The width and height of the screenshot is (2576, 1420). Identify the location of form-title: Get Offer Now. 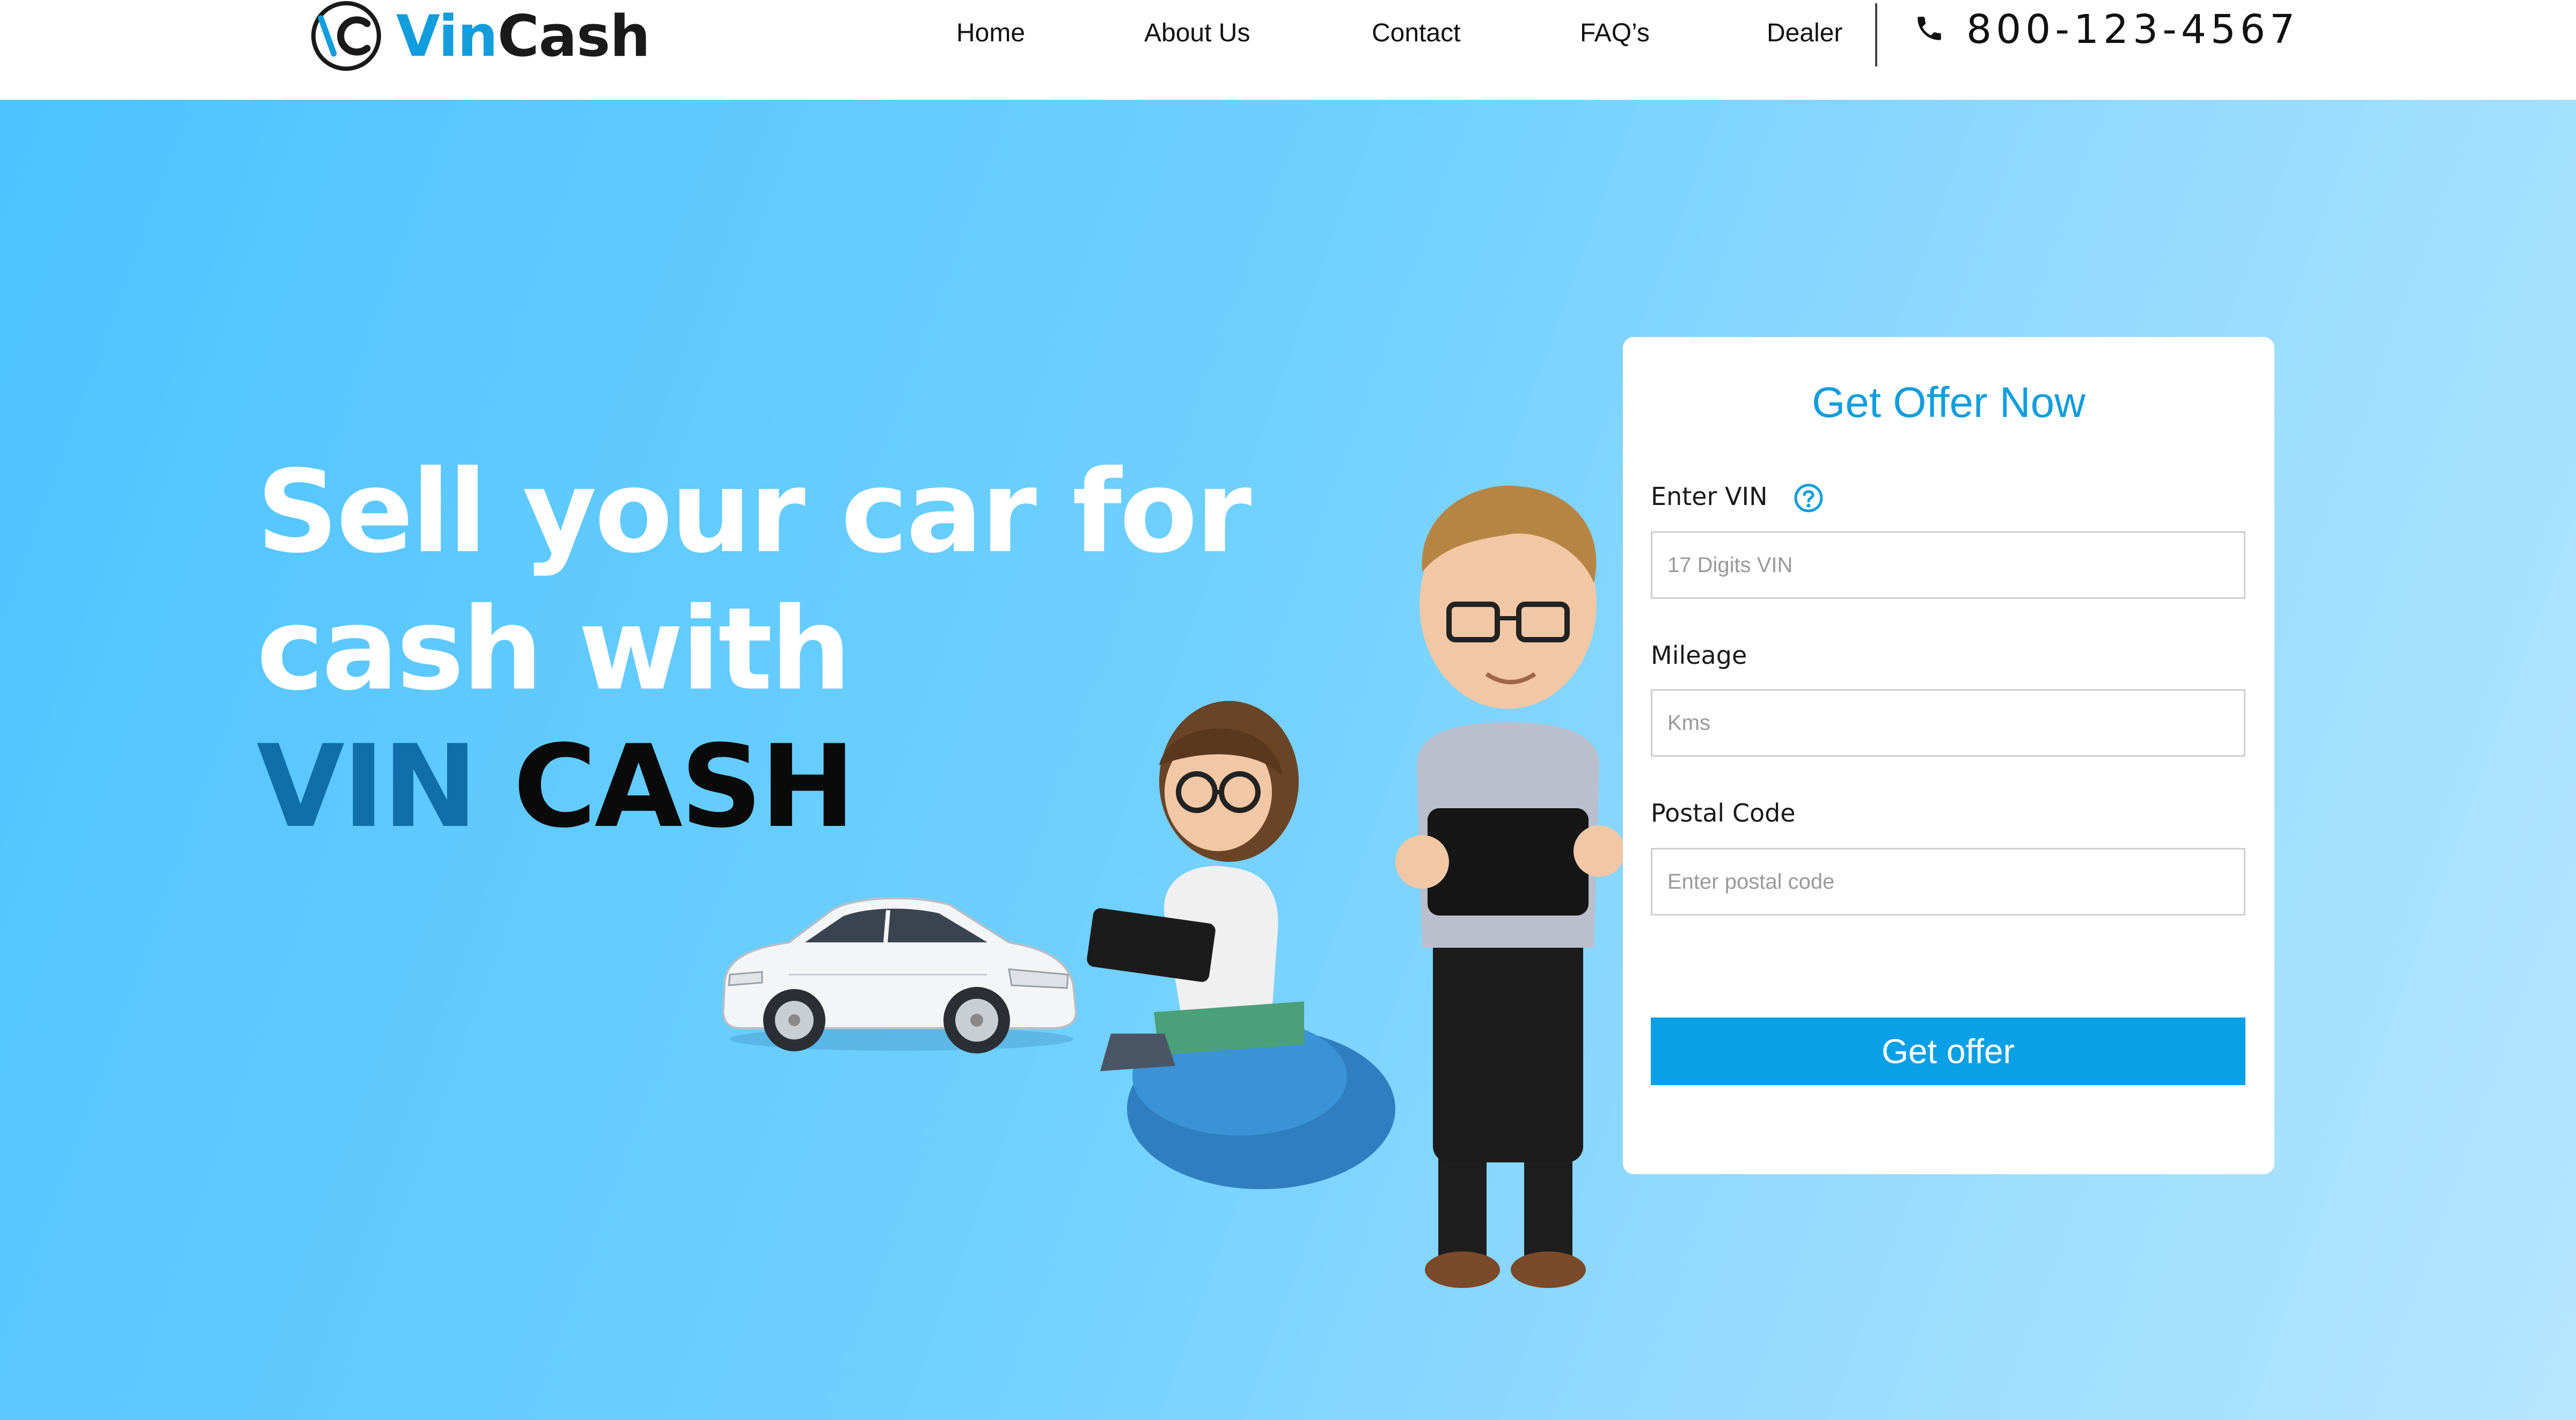
(1948, 402).